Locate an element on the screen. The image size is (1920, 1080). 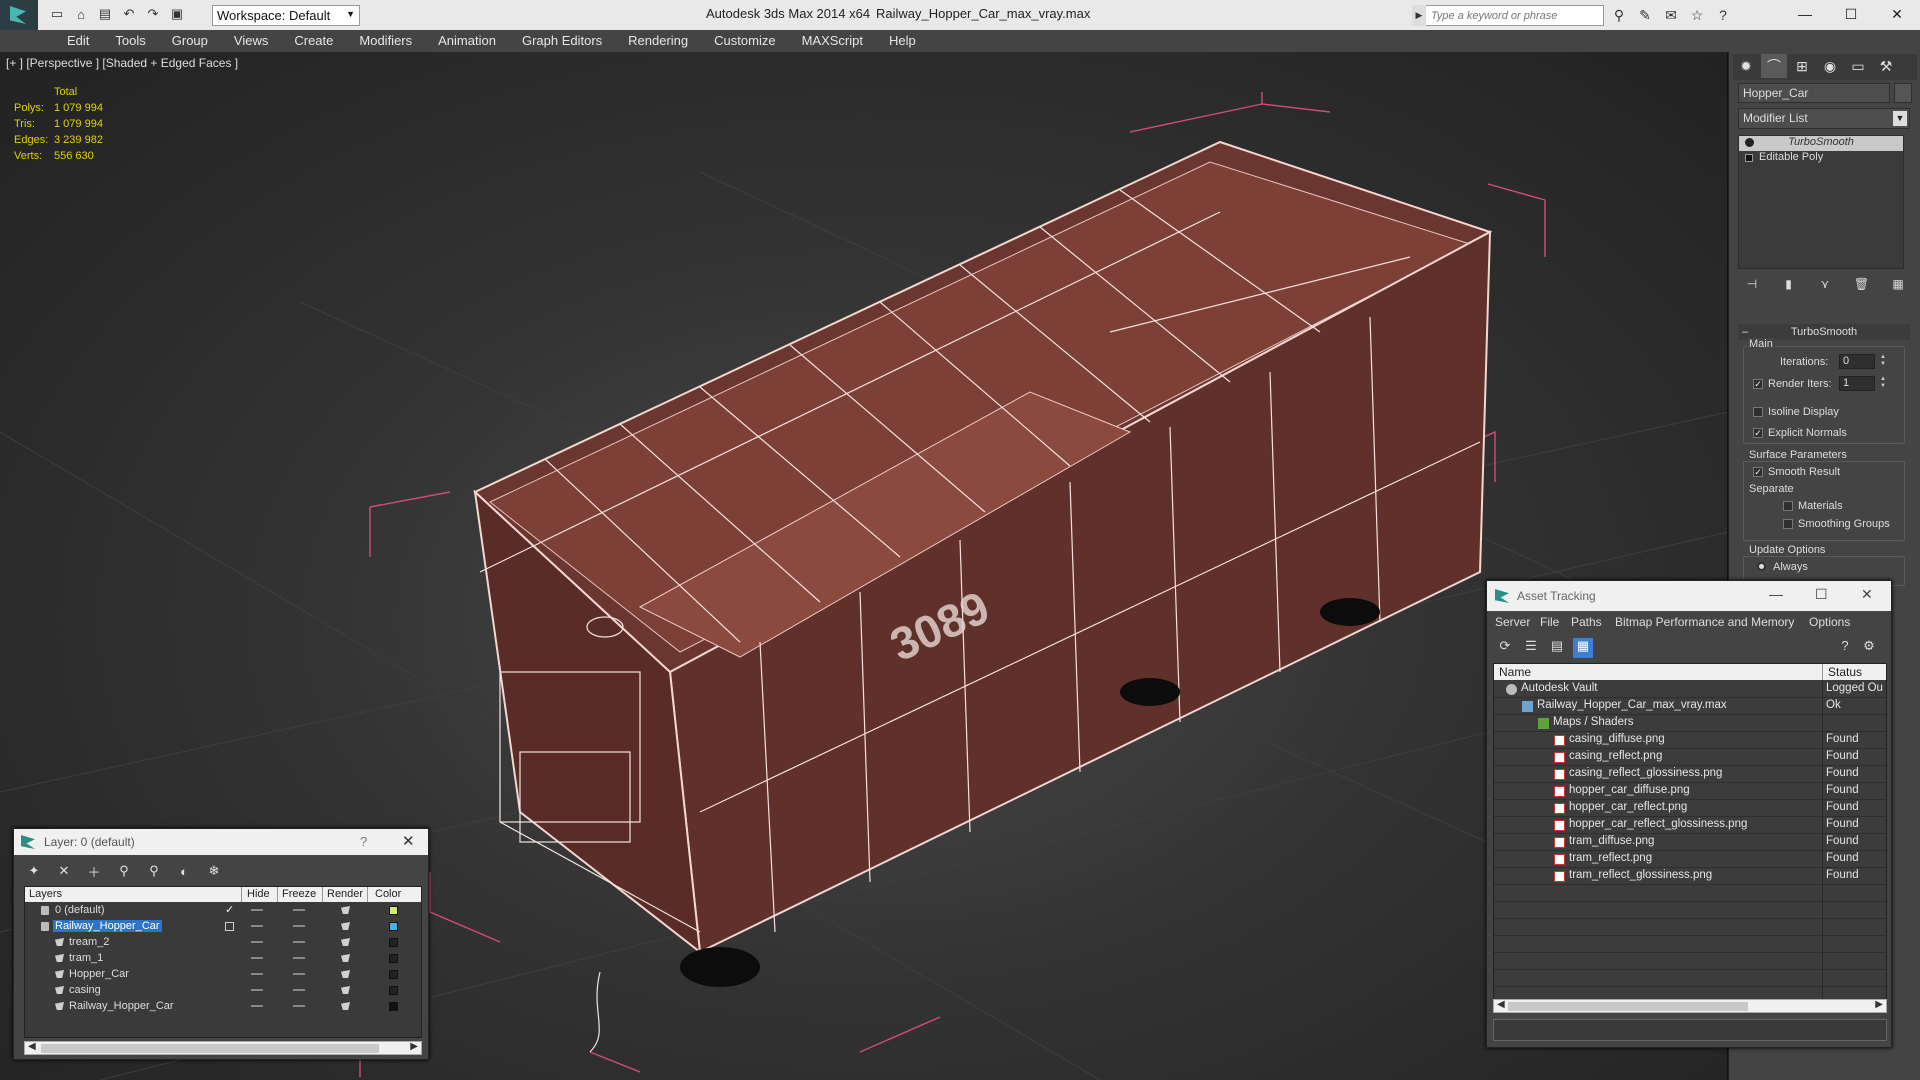
binoculars-icon: ⚲ is located at coordinates (1619, 15).